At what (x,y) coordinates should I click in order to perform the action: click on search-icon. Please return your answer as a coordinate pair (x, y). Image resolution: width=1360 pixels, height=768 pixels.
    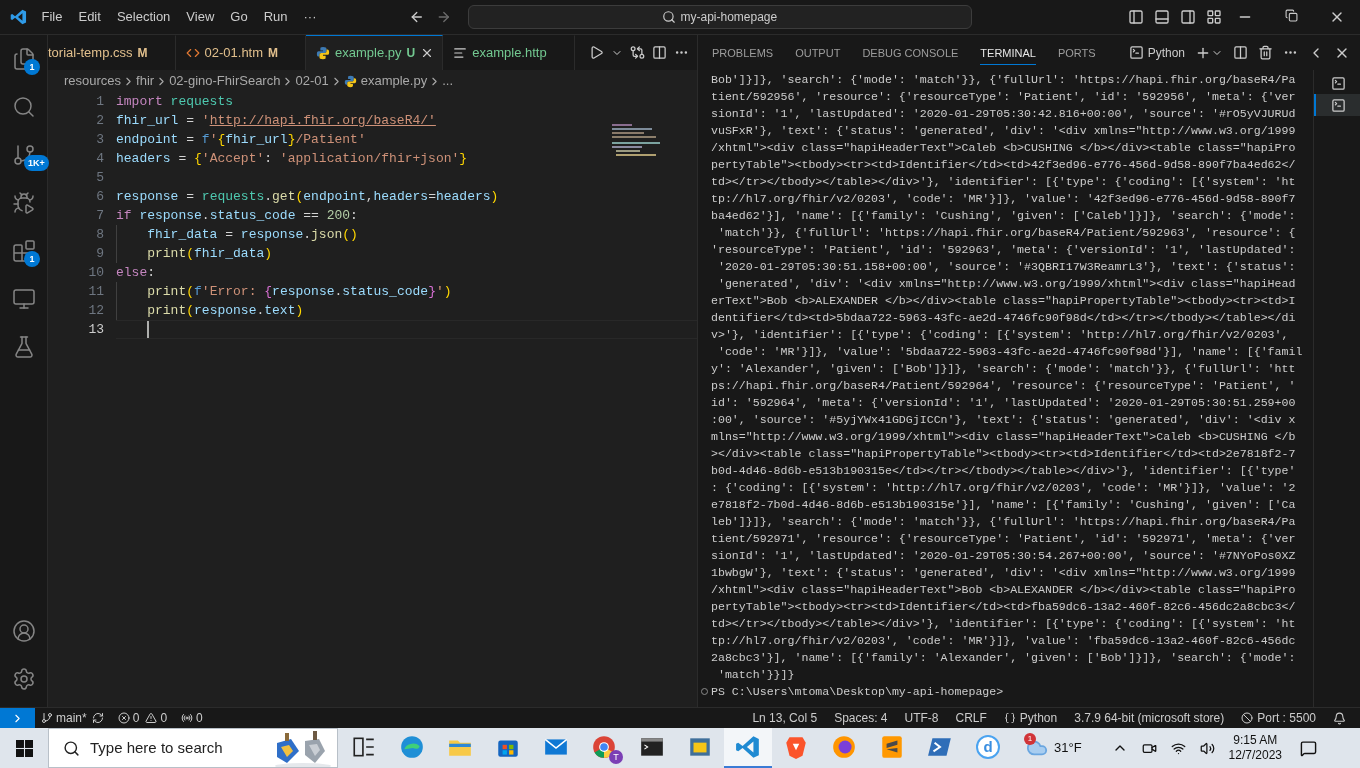
    Looking at the image, I should click on (24, 107).